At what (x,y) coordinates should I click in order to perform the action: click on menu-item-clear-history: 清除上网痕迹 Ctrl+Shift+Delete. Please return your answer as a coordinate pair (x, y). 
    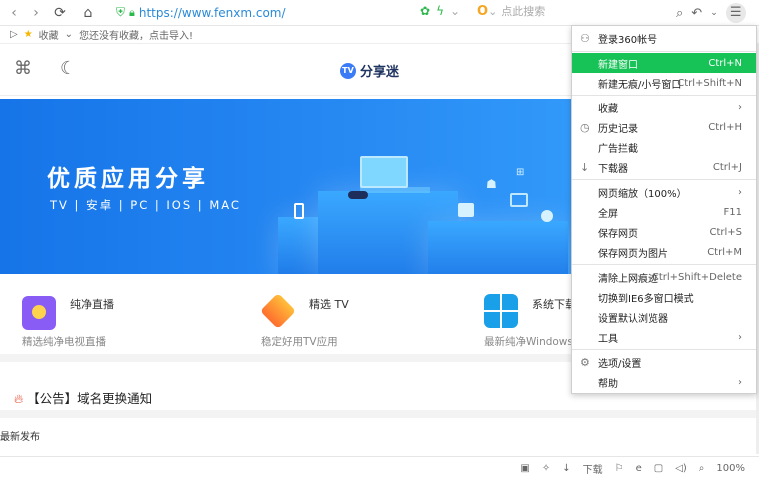
    Looking at the image, I should click on (664, 277).